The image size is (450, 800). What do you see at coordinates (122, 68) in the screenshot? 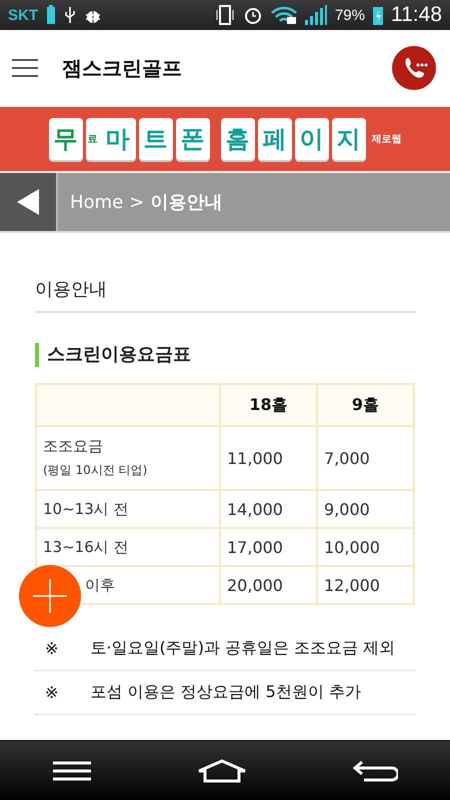
I see `app-title: 잼스크린골프` at bounding box center [122, 68].